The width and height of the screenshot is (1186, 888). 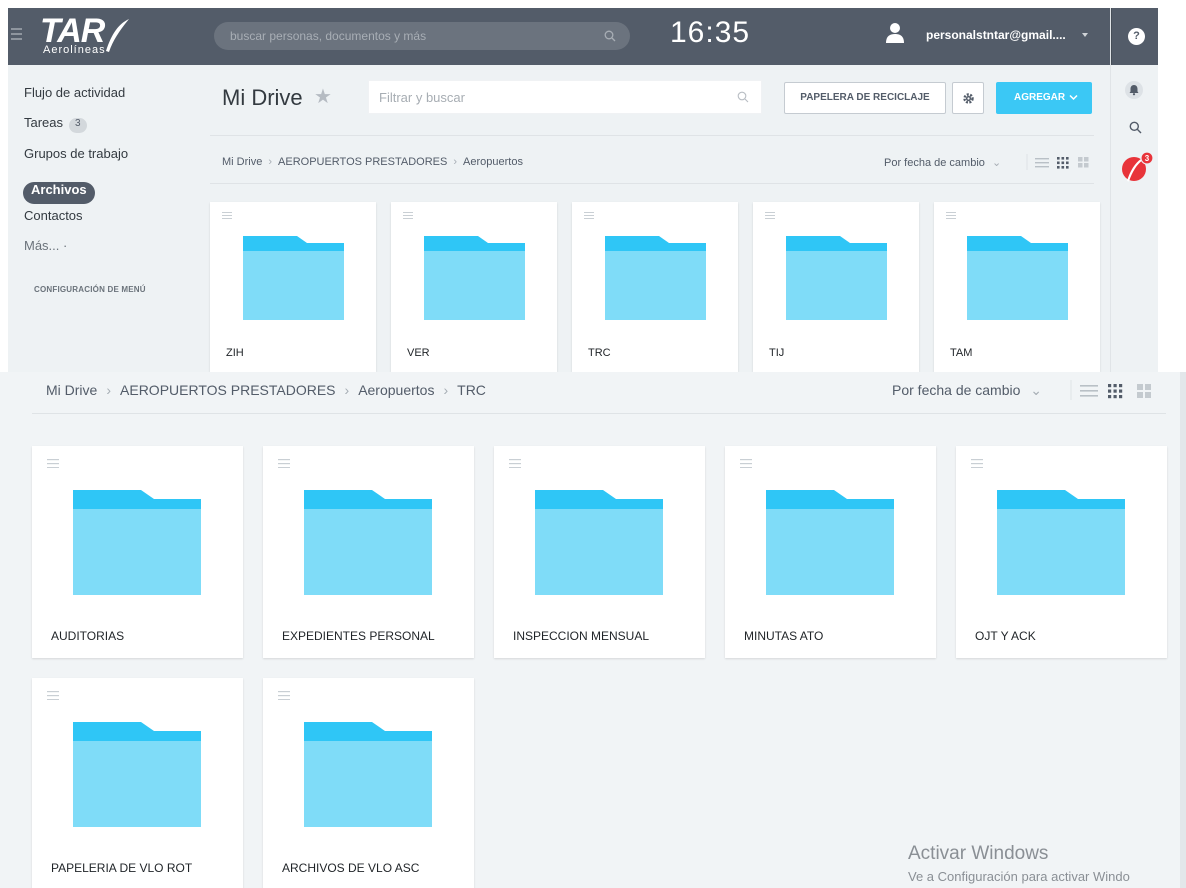 I want to click on global-search-input, so click(x=410, y=36).